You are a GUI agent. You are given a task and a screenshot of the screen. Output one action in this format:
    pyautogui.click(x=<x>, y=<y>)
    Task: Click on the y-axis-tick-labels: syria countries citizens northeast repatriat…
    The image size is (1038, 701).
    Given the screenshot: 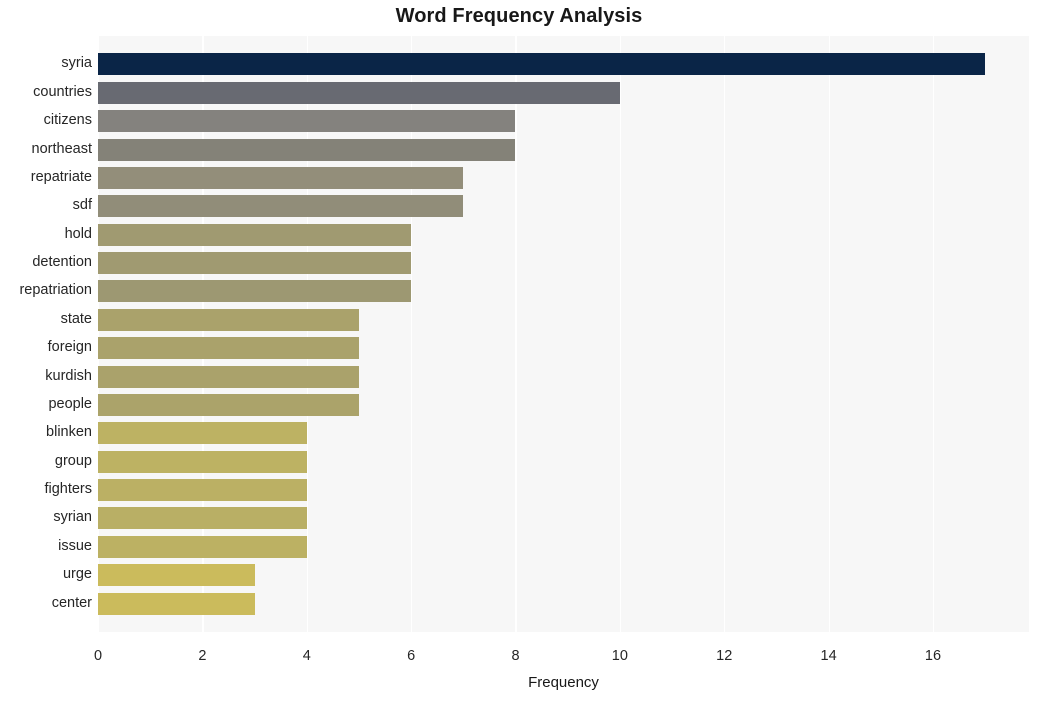 What is the action you would take?
    pyautogui.click(x=46, y=334)
    